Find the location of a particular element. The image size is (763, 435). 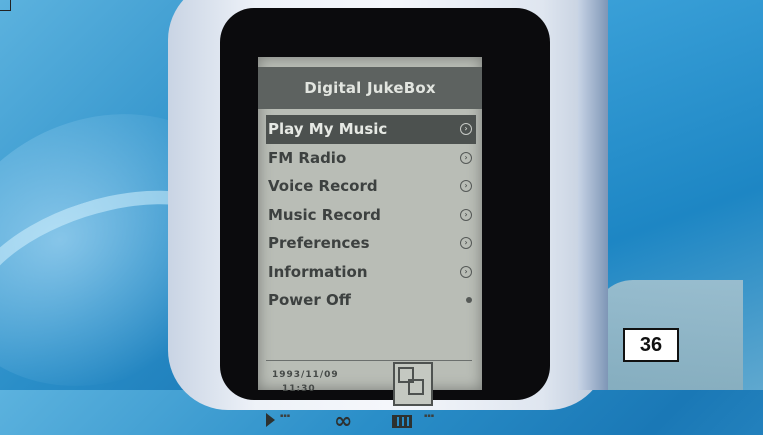

clock-icon is located at coordinates (413, 384).